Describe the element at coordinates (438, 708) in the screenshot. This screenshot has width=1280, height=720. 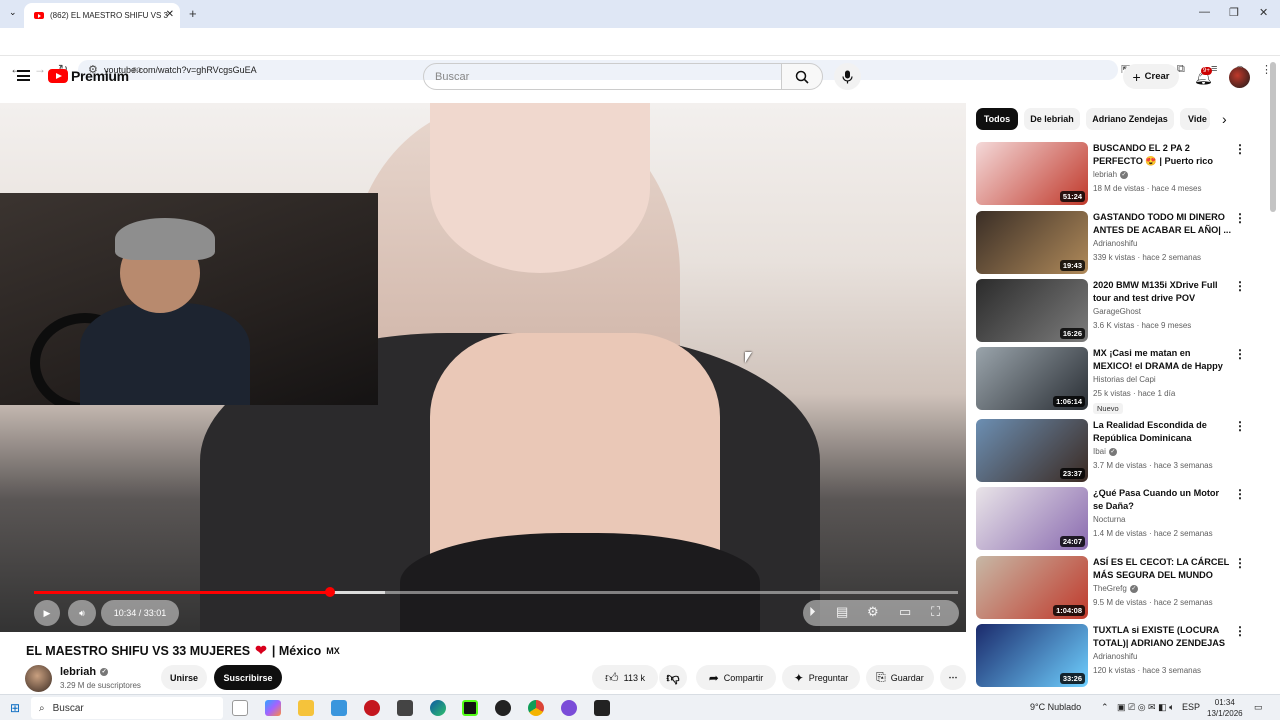
I see `edge-icon` at that location.